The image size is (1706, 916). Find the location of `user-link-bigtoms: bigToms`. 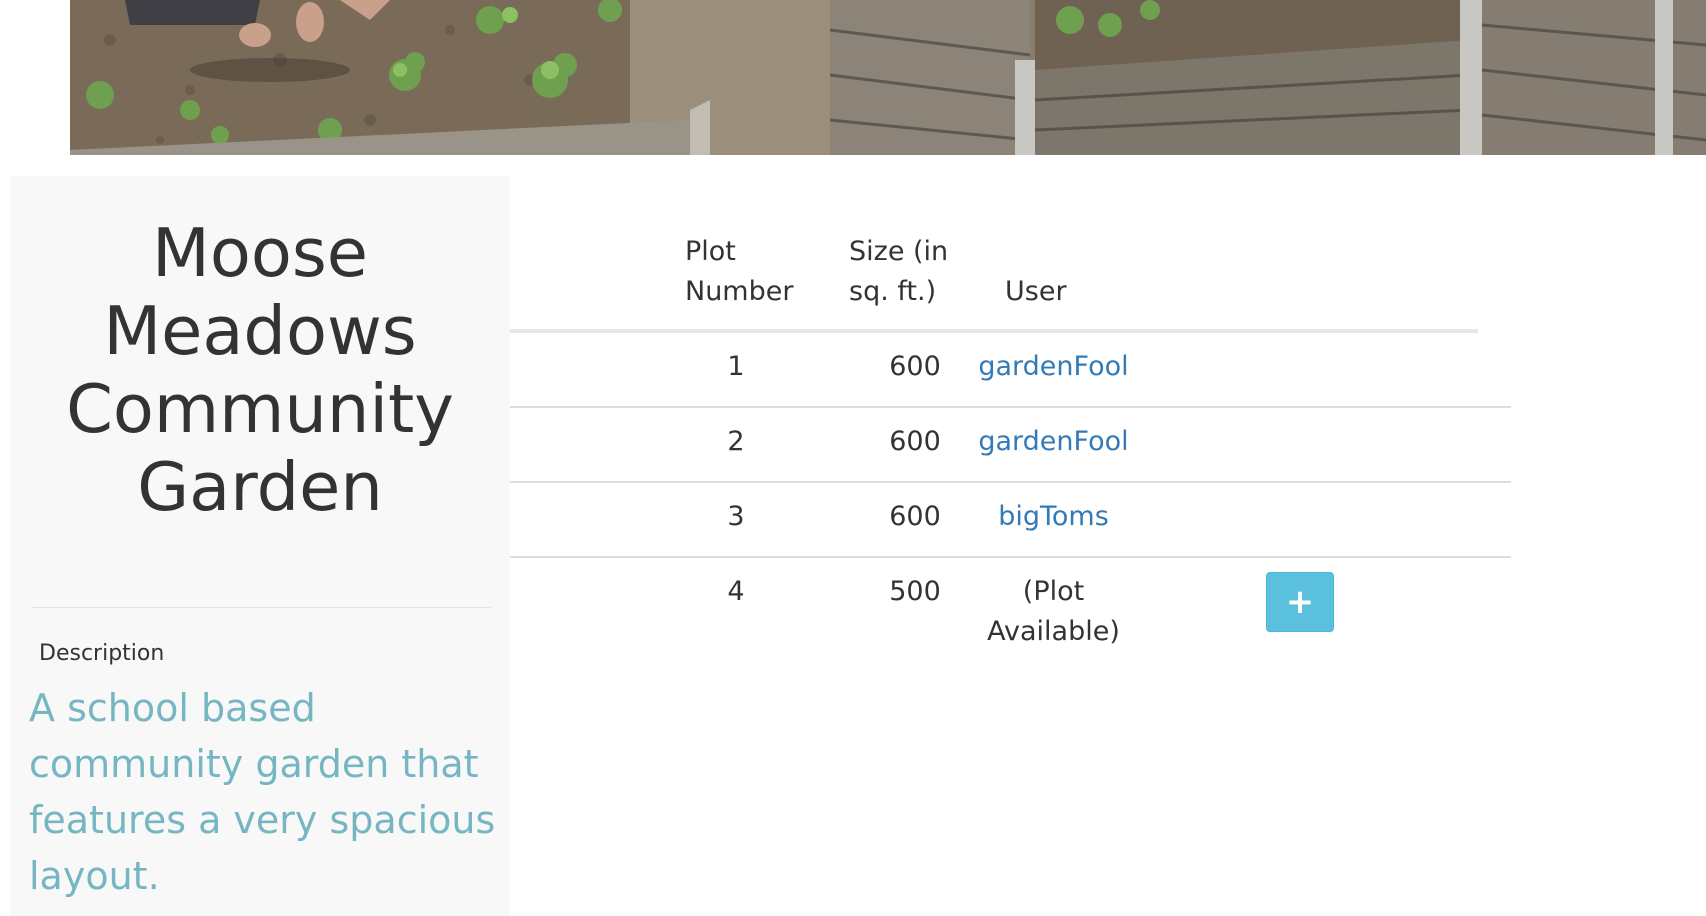

user-link-bigtoms: bigToms is located at coordinates (1053, 516).